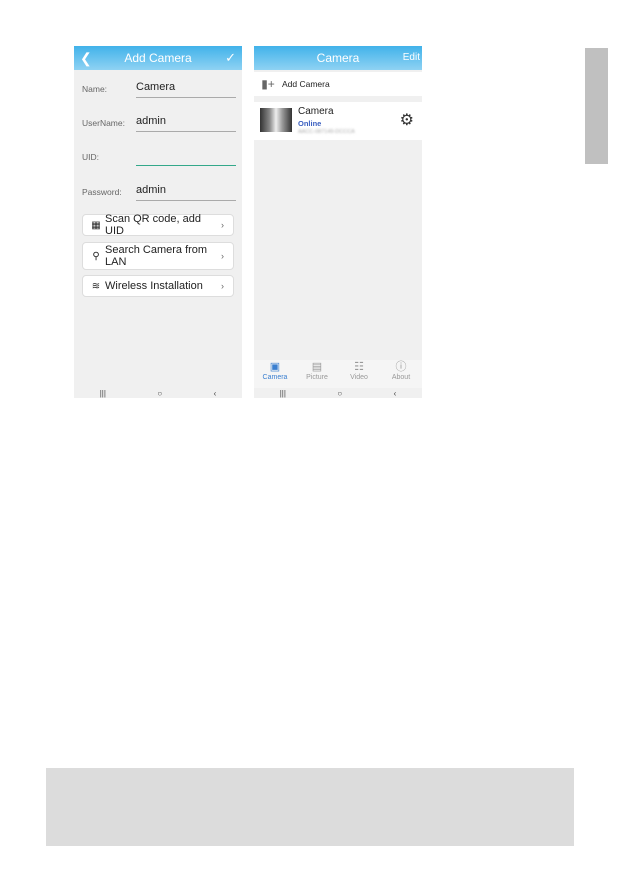 This screenshot has height=893, width=629. I want to click on screen-title: Camera, so click(338, 58).